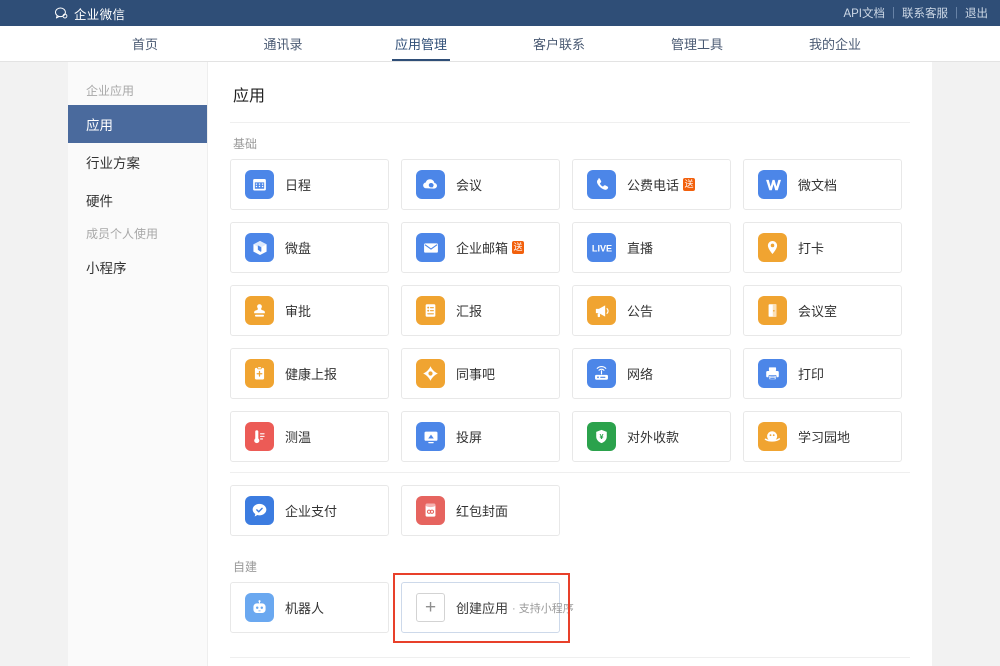  I want to click on app-card-wedoc: 微文档, so click(822, 184).